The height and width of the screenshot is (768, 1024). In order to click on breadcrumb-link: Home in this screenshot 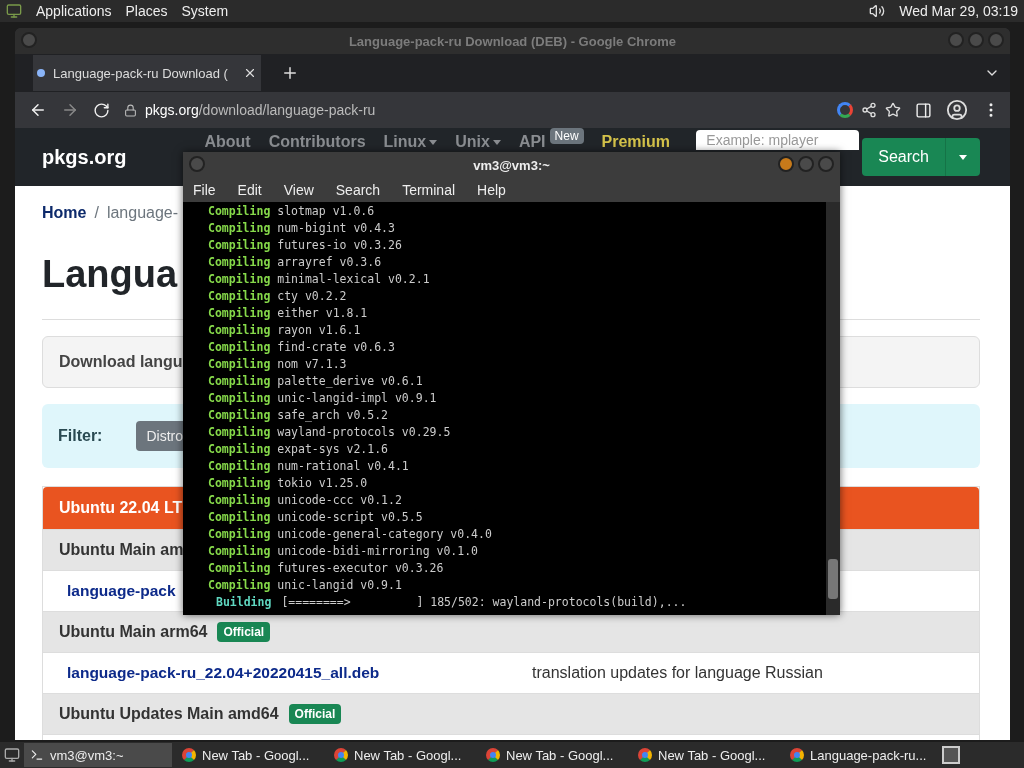, I will do `click(64, 214)`.